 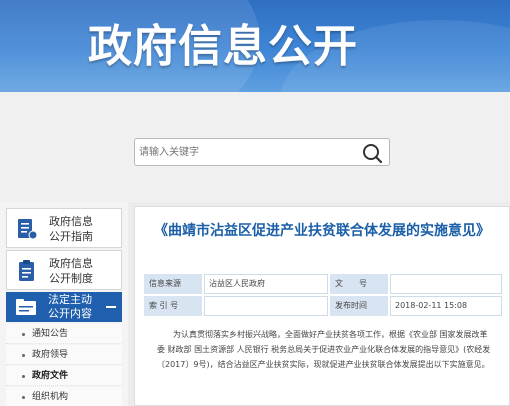 I want to click on nav-mandatory-line1: 法定主动, so click(x=70, y=299).